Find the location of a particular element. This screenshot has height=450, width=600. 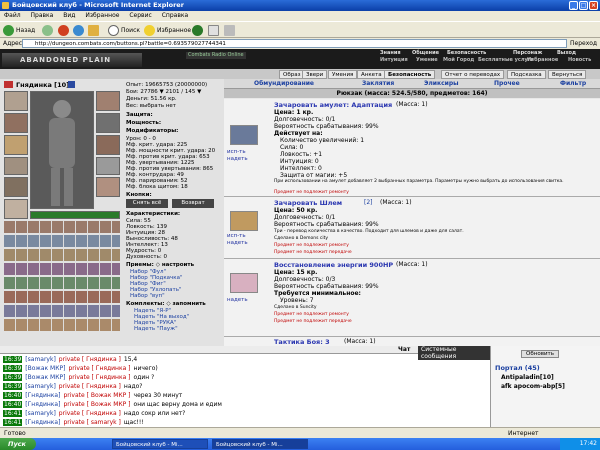

helmet-slot is located at coordinates (16, 101).